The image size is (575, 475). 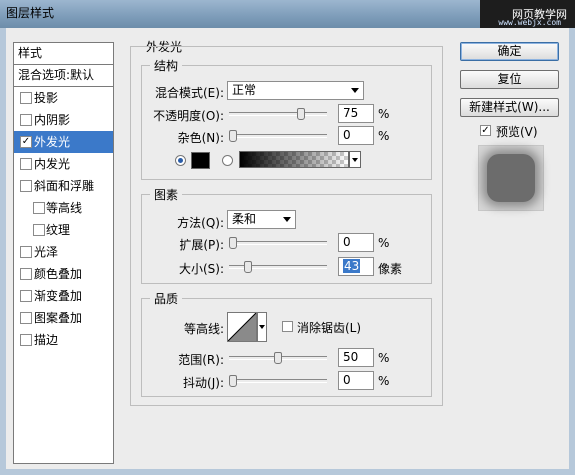 What do you see at coordinates (63, 98) in the screenshot?
I see `style-item: 投影` at bounding box center [63, 98].